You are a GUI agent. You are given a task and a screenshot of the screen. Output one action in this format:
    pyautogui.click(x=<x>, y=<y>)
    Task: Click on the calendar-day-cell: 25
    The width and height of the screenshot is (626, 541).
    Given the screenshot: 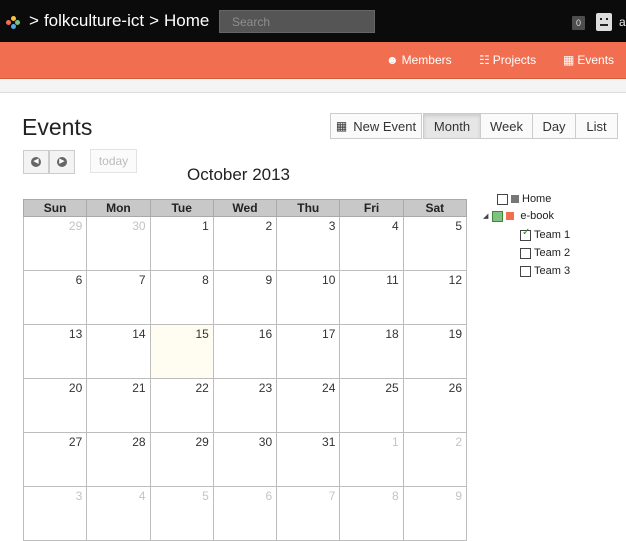 What is the action you would take?
    pyautogui.click(x=371, y=405)
    